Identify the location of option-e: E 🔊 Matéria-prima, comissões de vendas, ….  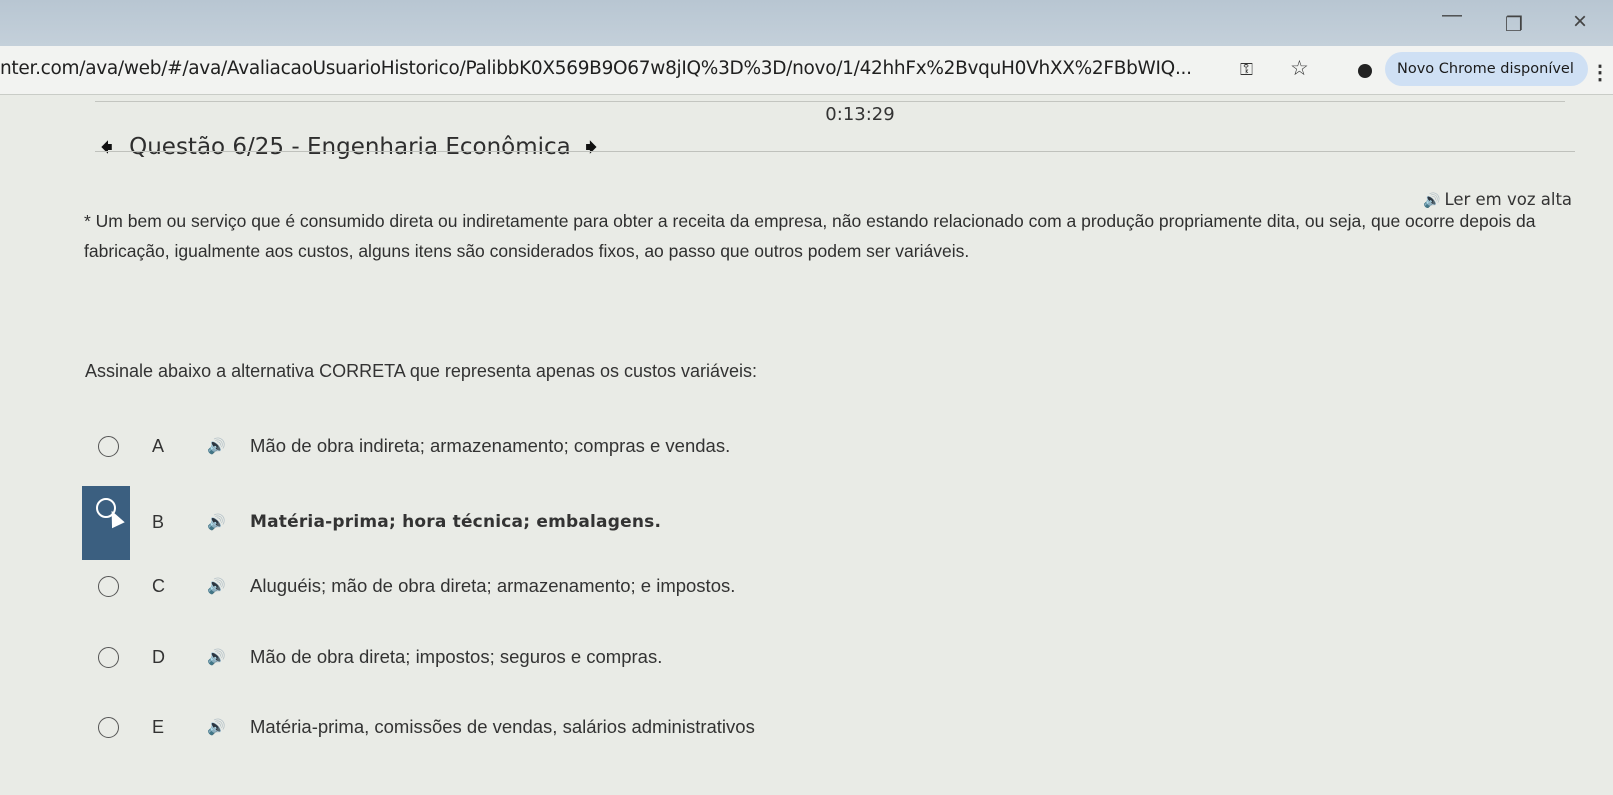
(582, 727).